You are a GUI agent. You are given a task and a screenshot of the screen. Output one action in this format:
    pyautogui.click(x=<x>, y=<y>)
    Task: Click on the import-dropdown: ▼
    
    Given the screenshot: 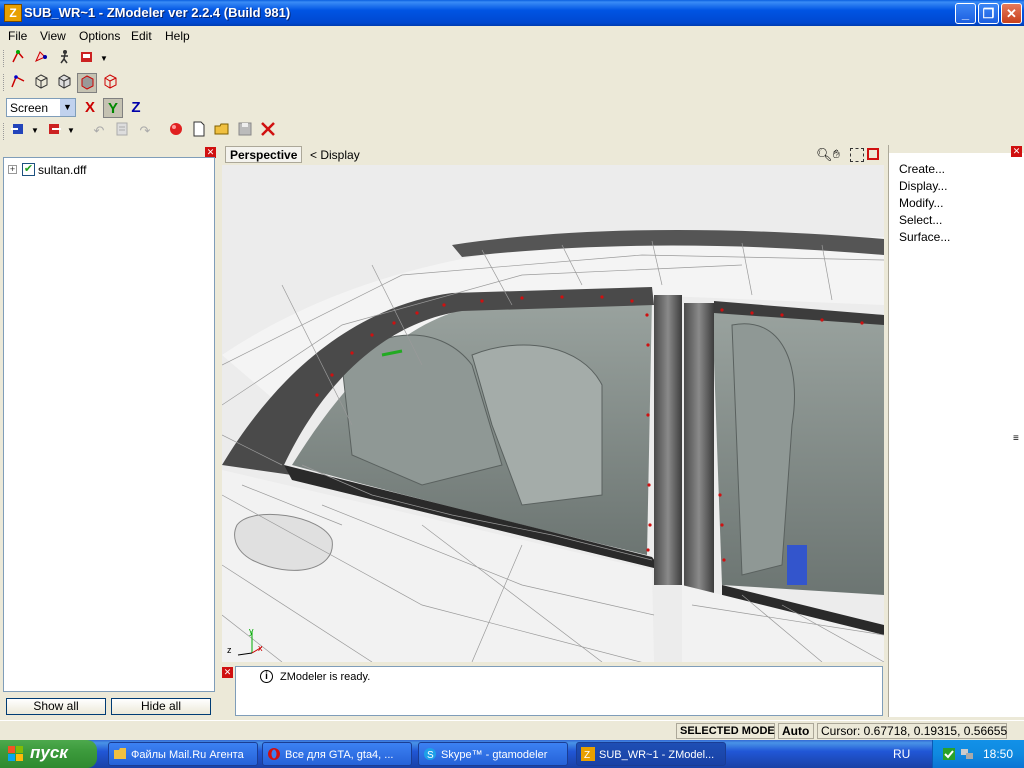 What is the action you would take?
    pyautogui.click(x=35, y=131)
    